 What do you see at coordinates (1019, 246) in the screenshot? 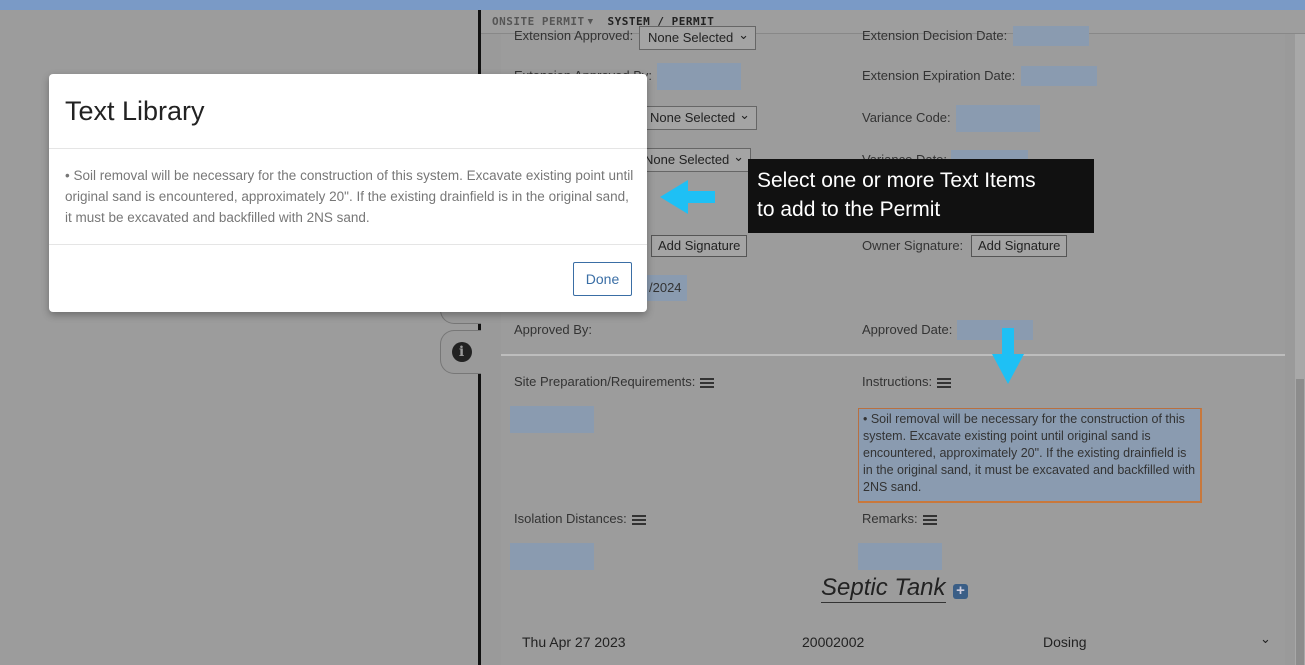
I see `owner-add-signature-button: Add Signature` at bounding box center [1019, 246].